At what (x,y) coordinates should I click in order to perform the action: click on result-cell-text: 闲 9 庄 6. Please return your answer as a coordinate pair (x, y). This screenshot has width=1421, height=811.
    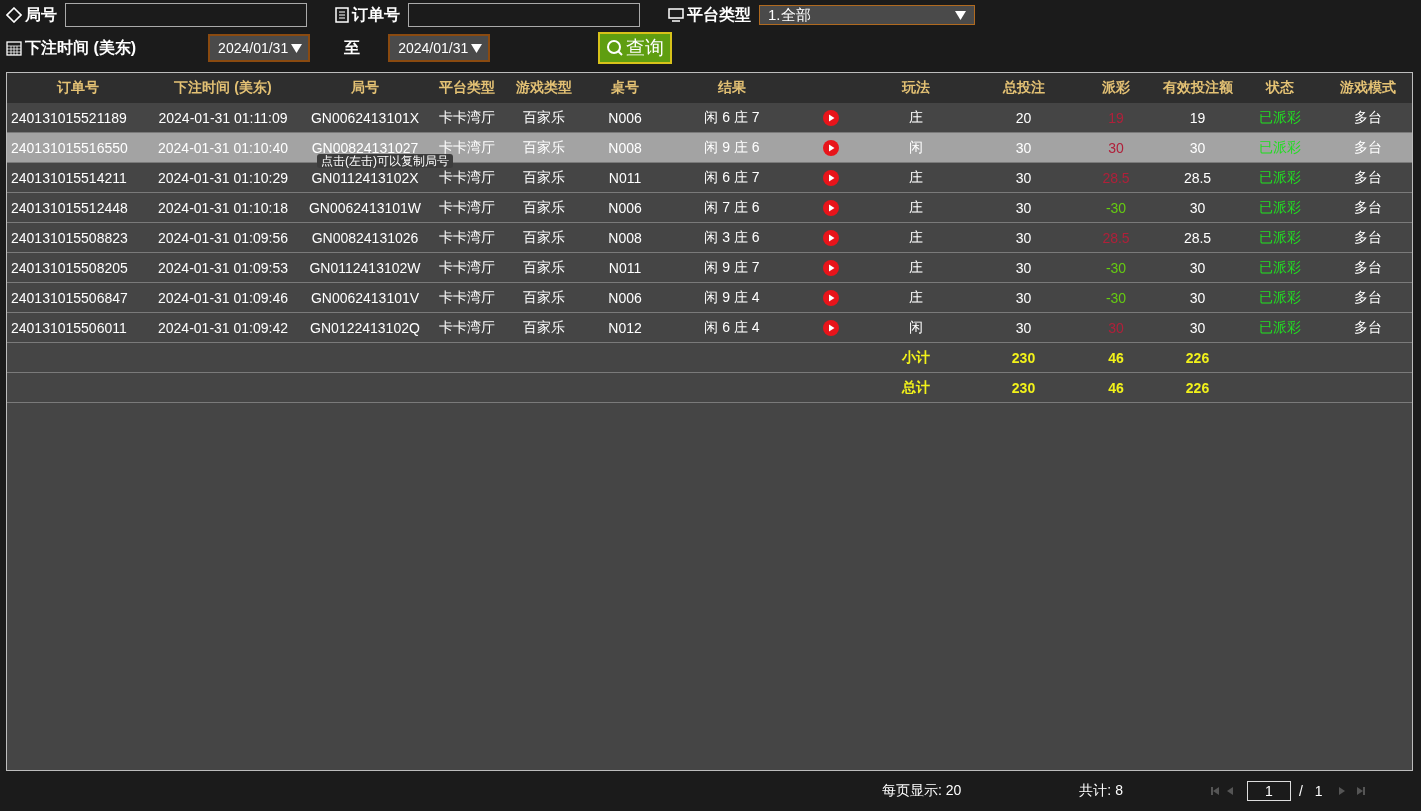
    Looking at the image, I should click on (732, 147).